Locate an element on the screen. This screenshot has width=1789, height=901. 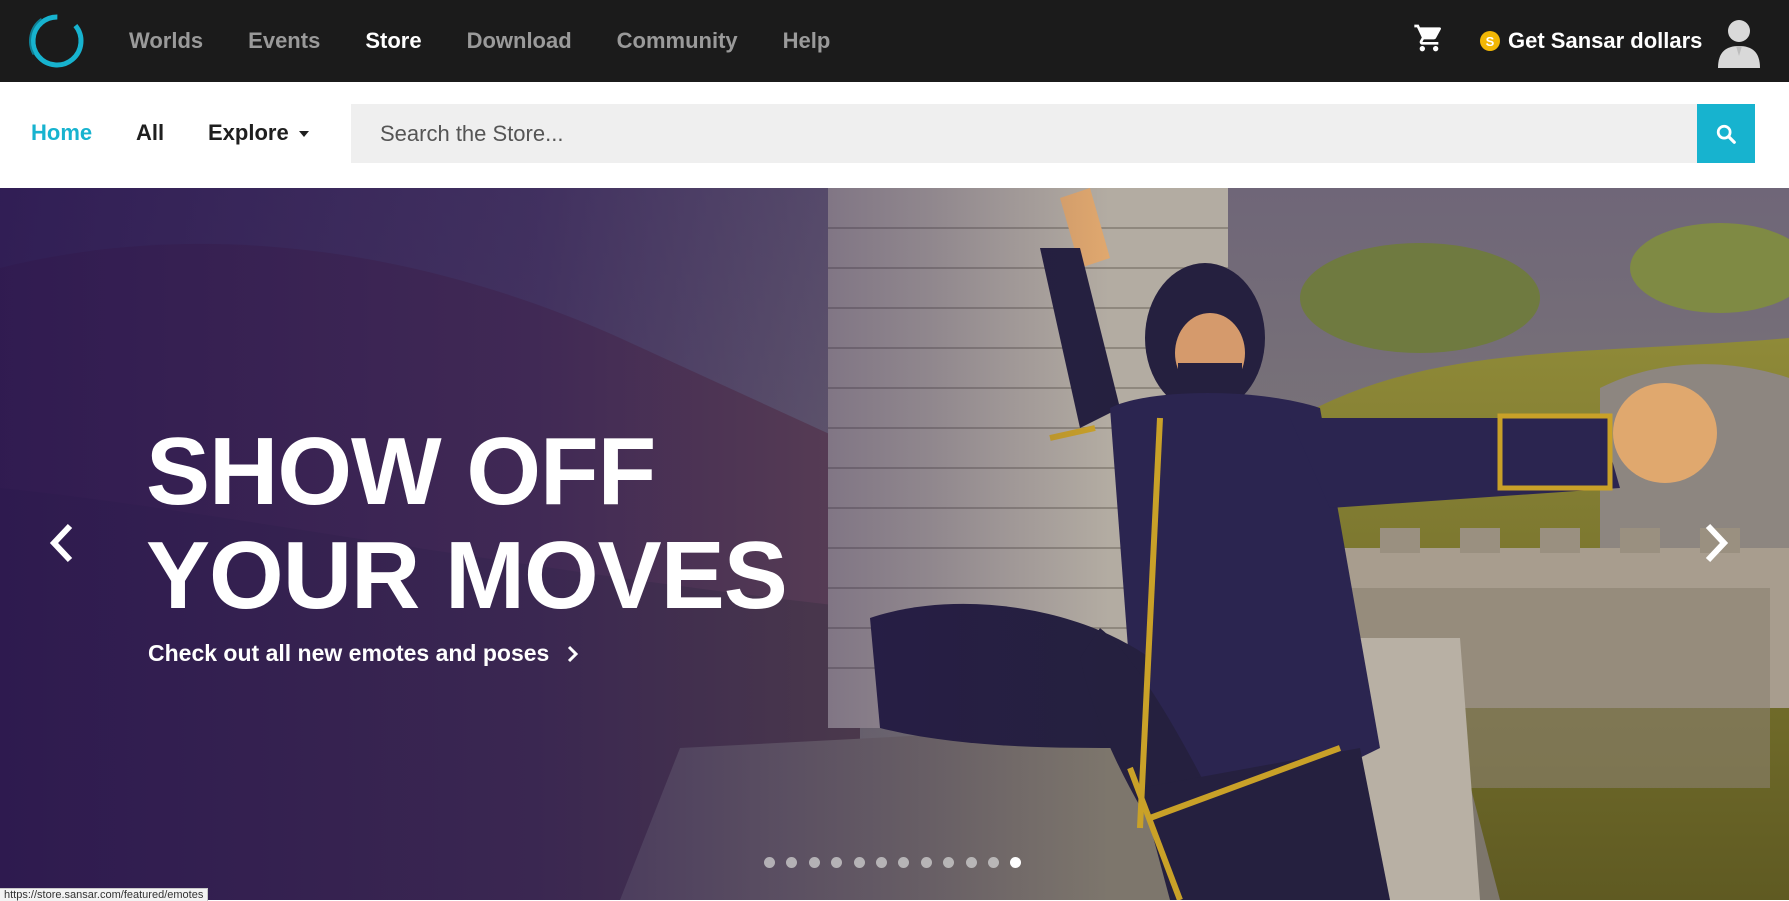
carousel-pagination is located at coordinates (898, 862).